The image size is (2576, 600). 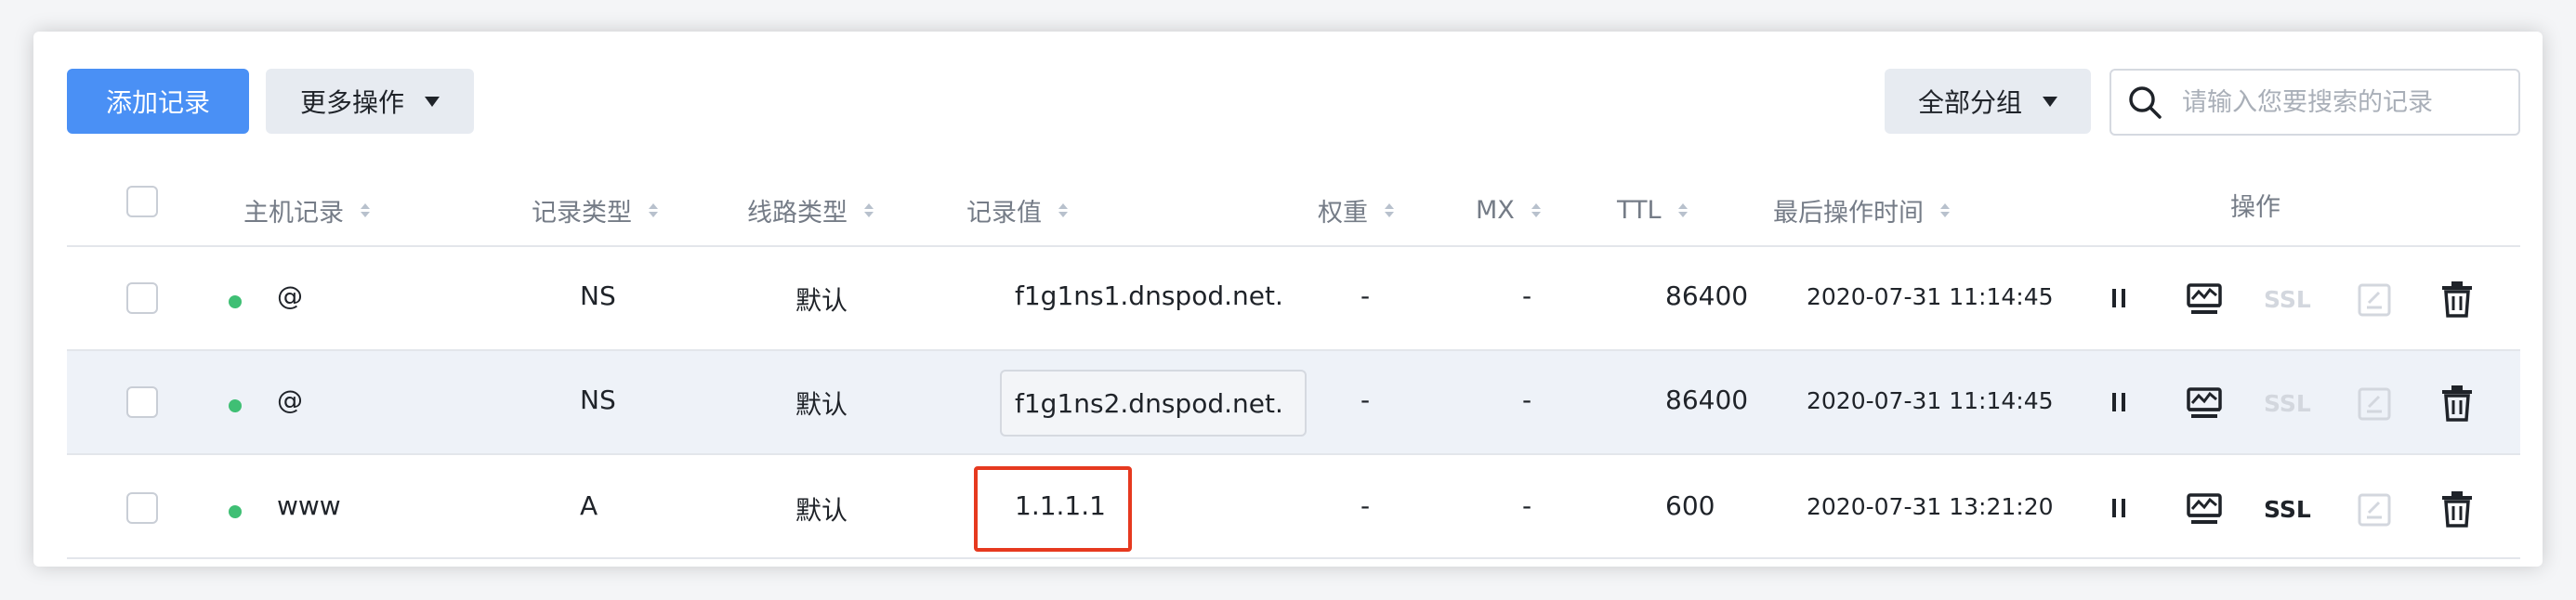 What do you see at coordinates (1004, 213) in the screenshot?
I see `column-value-label: 记录值` at bounding box center [1004, 213].